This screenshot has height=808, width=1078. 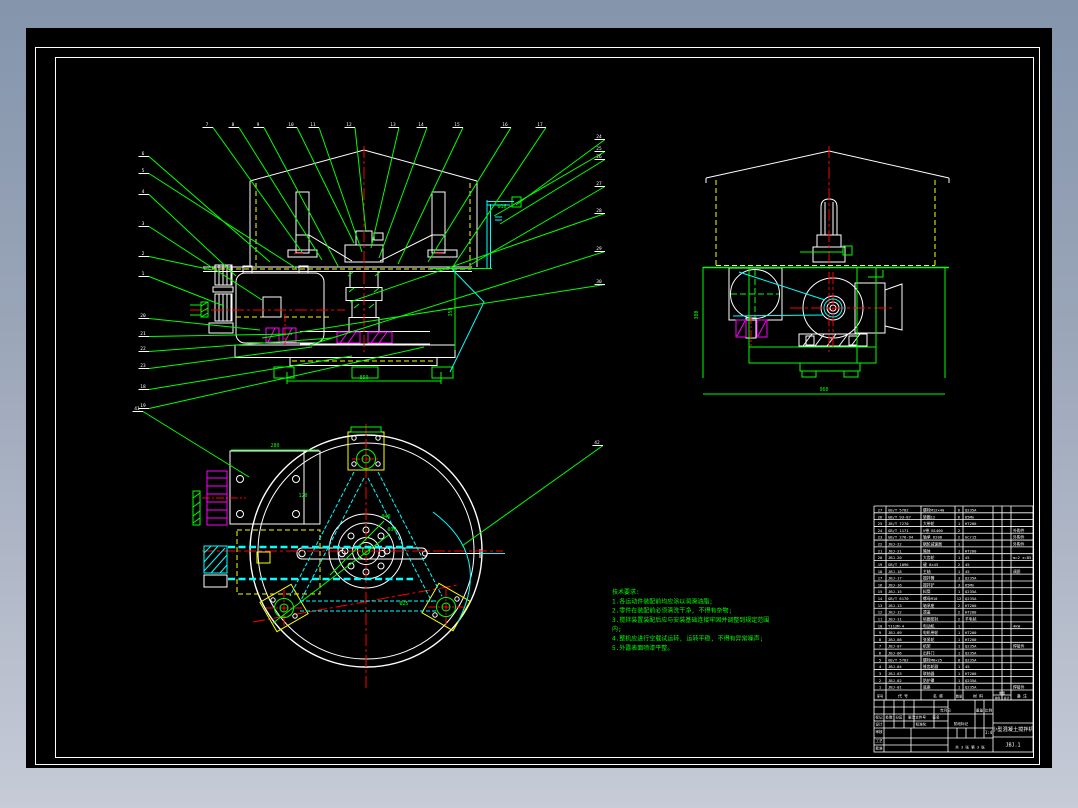 What do you see at coordinates (895, 605) in the screenshot?
I see `bom-cell: JBJ-13` at bounding box center [895, 605].